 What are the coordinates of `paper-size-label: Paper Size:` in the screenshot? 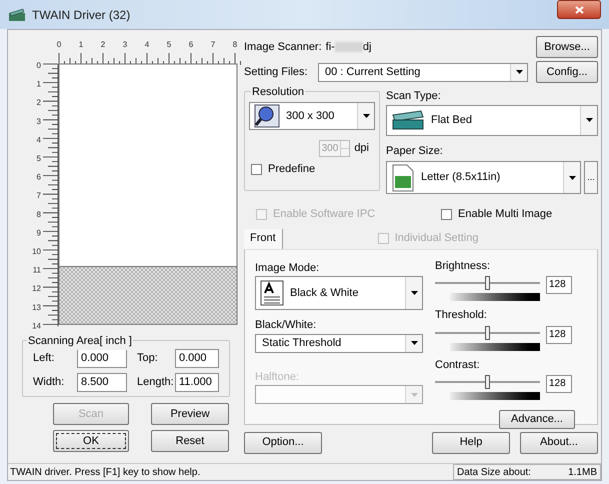 It's located at (415, 151).